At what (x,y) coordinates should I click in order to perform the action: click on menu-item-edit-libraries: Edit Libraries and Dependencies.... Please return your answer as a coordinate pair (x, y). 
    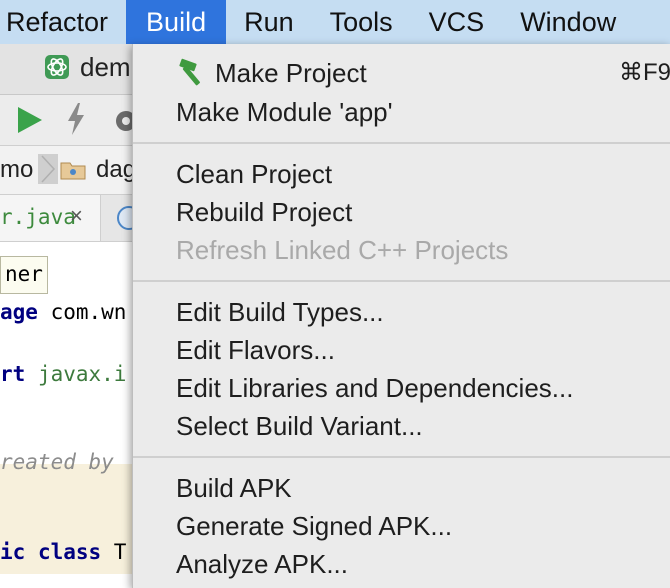
    Looking at the image, I should click on (374, 388).